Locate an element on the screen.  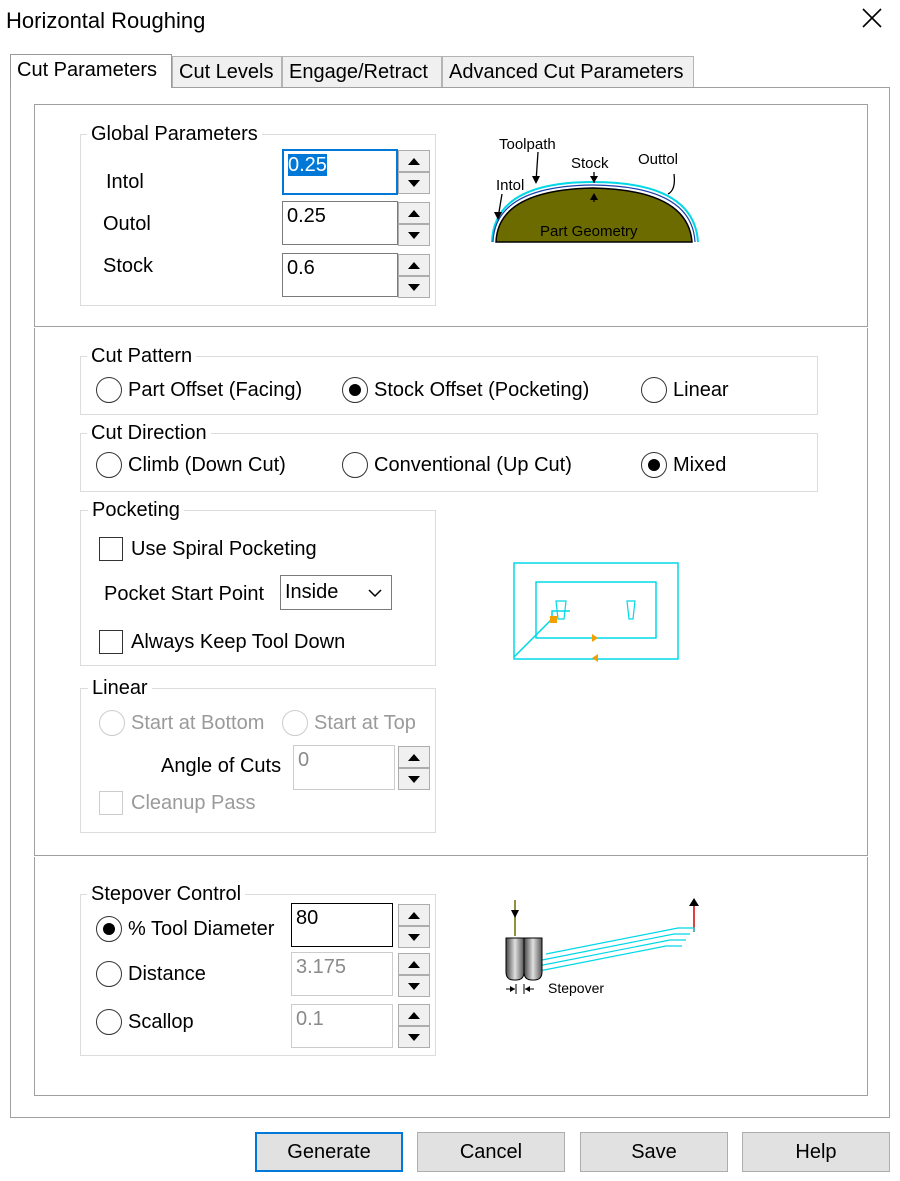
scallop-field: 0.1 is located at coordinates (342, 1026).